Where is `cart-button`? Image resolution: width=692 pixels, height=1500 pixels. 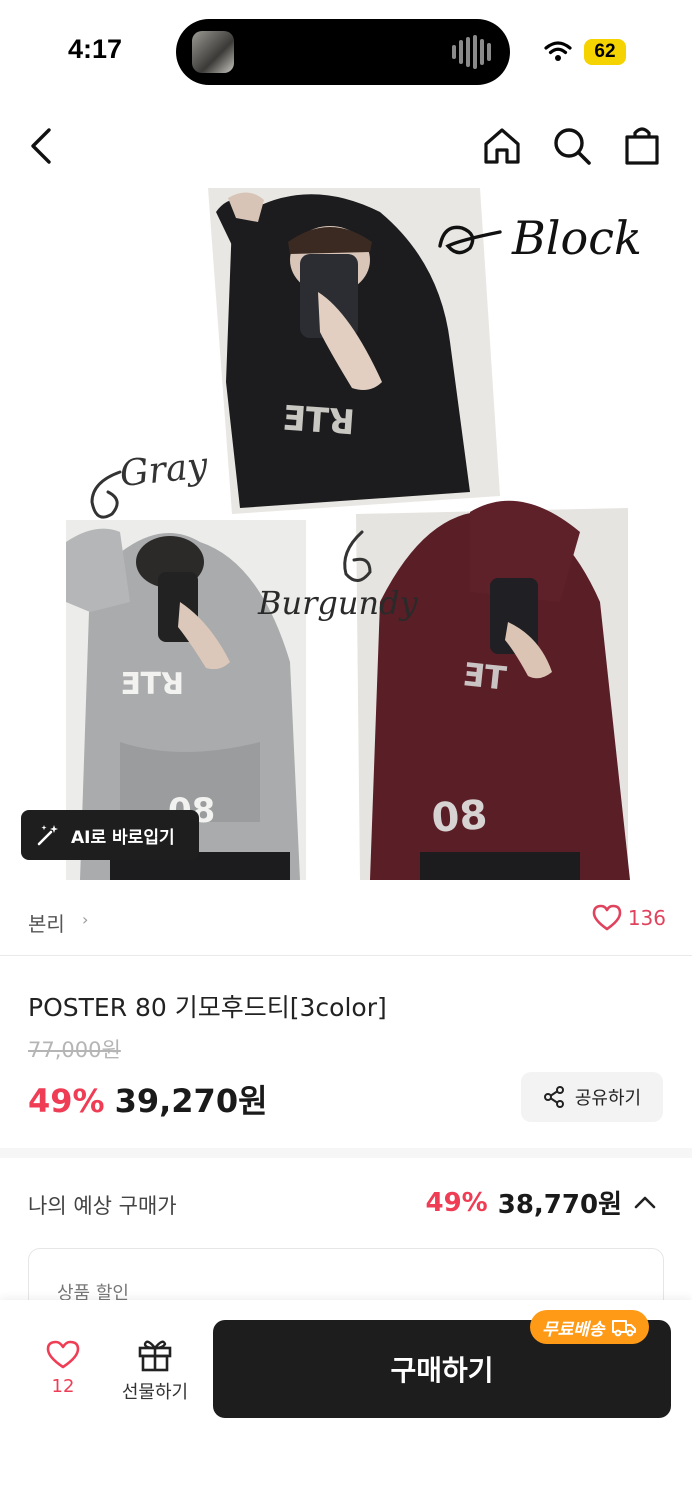
cart-button is located at coordinates (642, 146).